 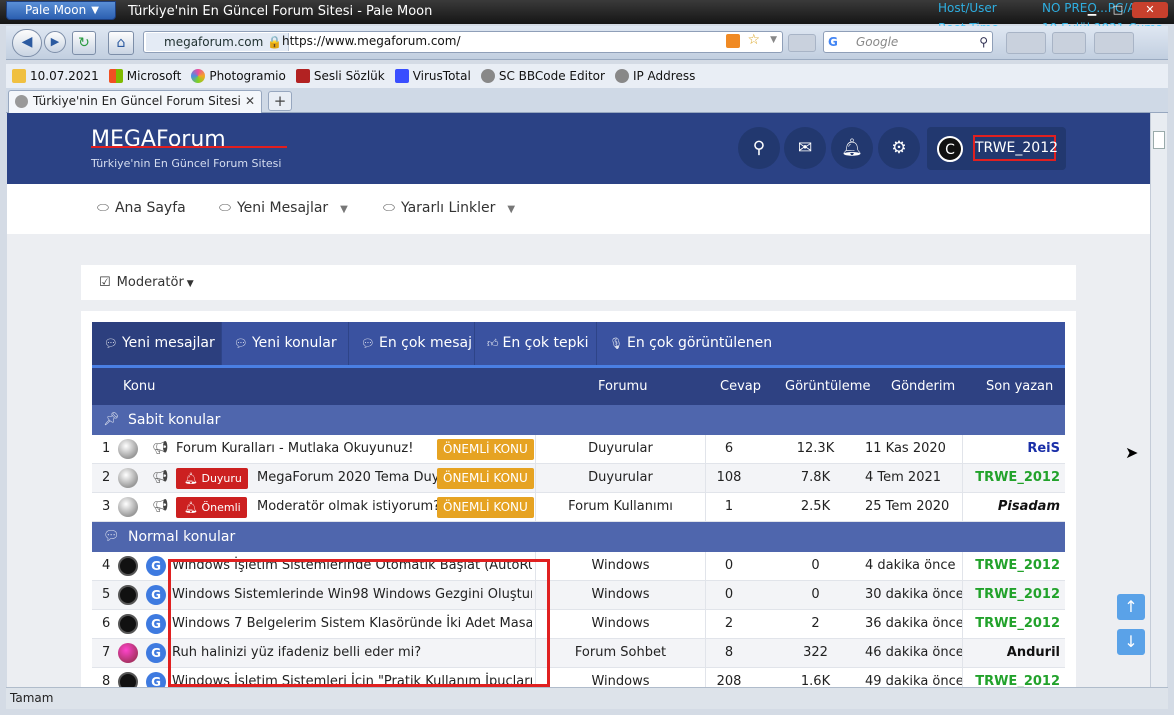 I want to click on url-dropdown-icon: ▼, so click(x=773, y=40).